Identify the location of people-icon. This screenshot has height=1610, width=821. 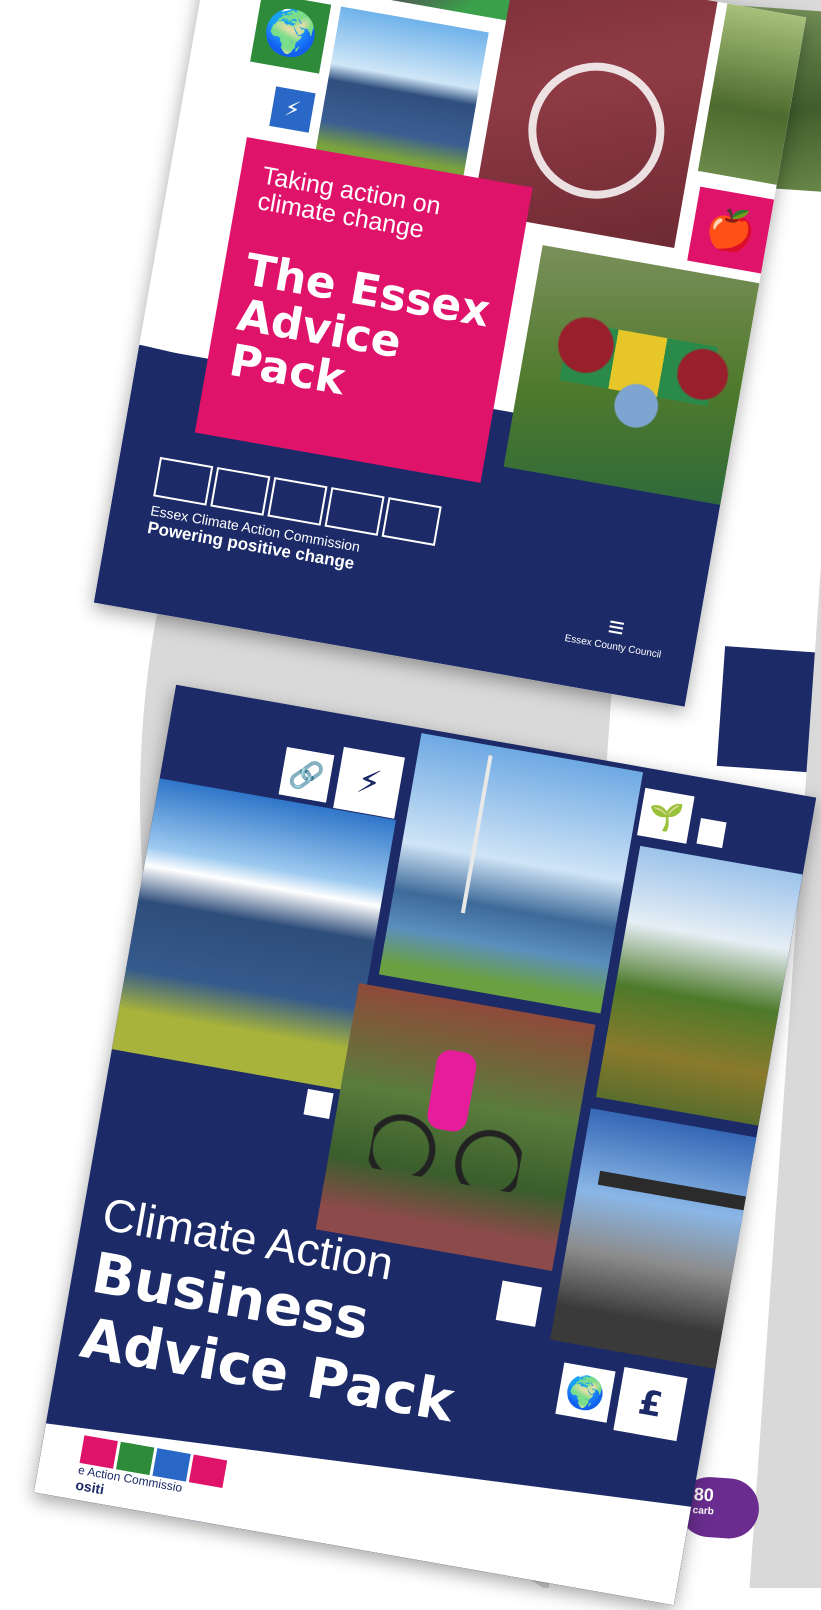
(208, 1471).